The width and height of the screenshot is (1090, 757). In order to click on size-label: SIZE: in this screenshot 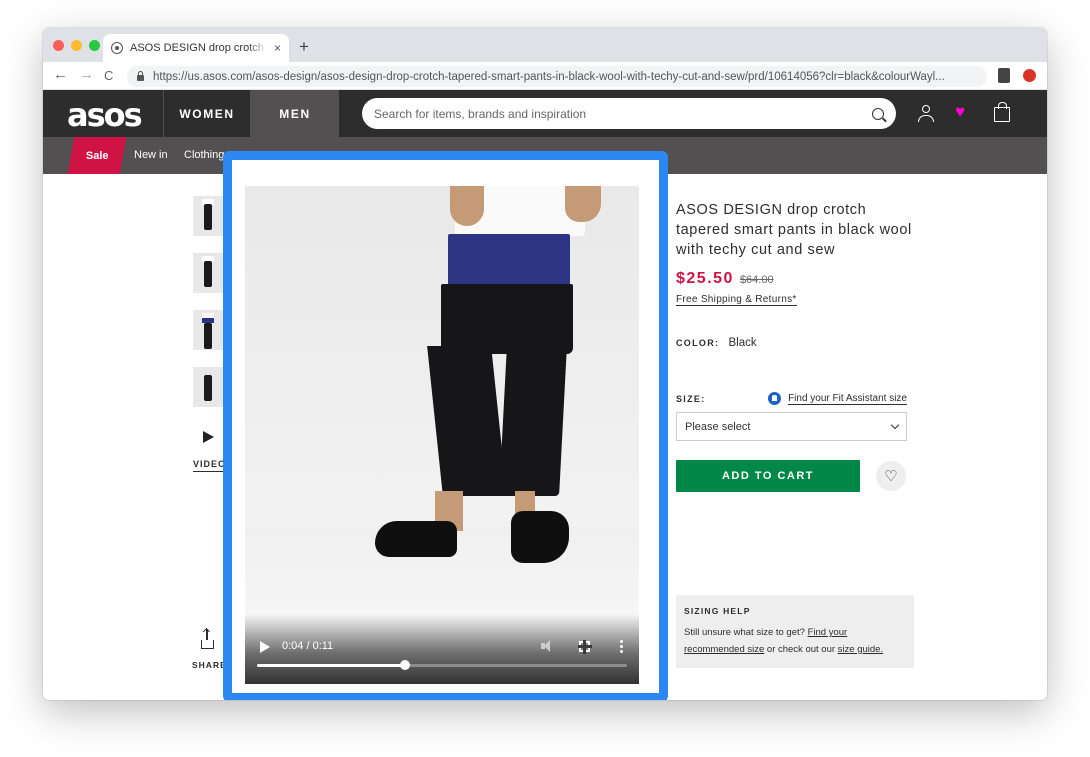, I will do `click(691, 398)`.